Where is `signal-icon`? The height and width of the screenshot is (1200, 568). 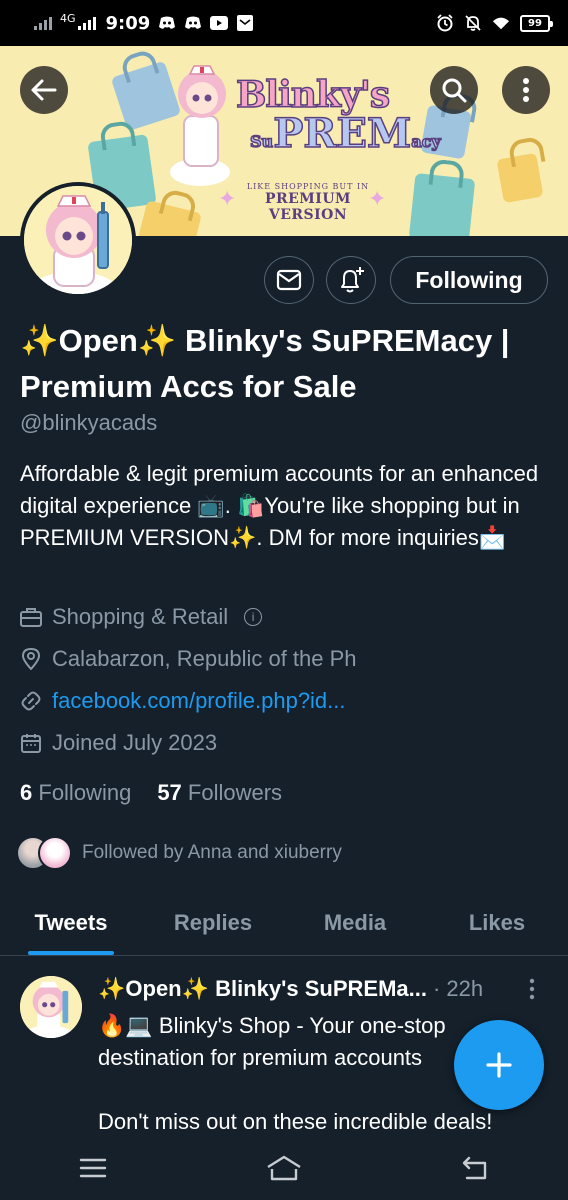 signal-icon is located at coordinates (43, 23).